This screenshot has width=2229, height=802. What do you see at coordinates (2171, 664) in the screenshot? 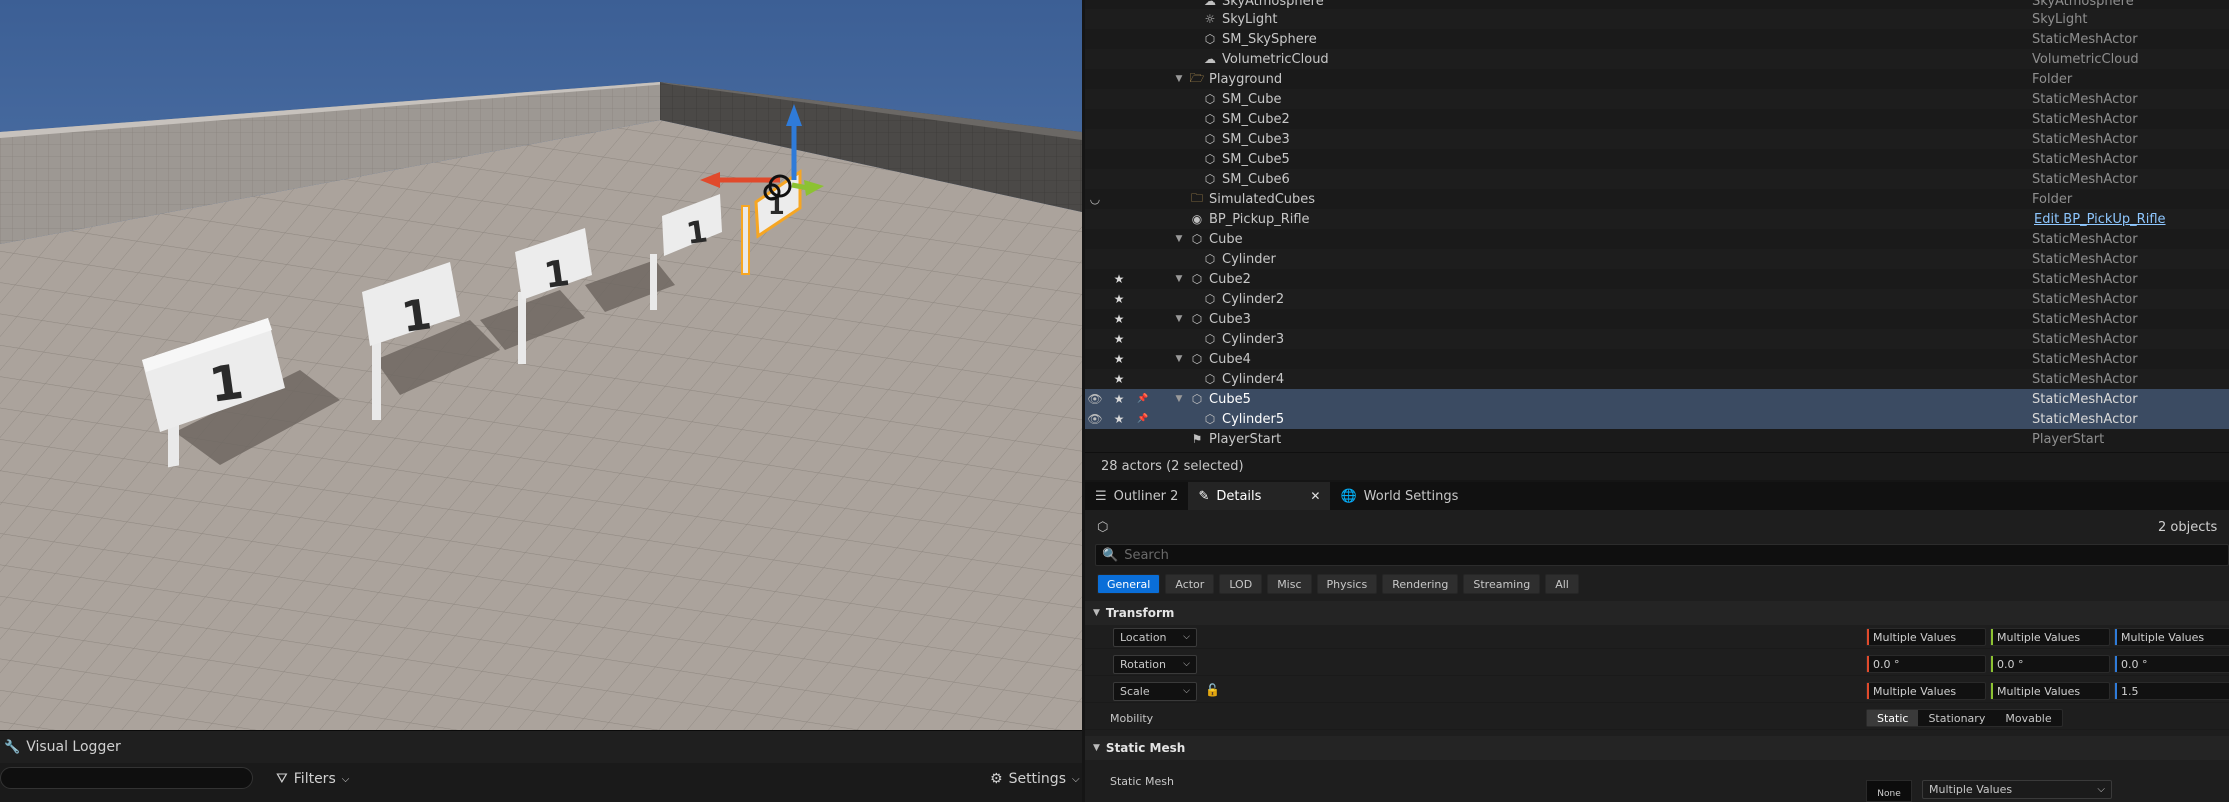
I see `rotation-z-field: 0.0 °` at bounding box center [2171, 664].